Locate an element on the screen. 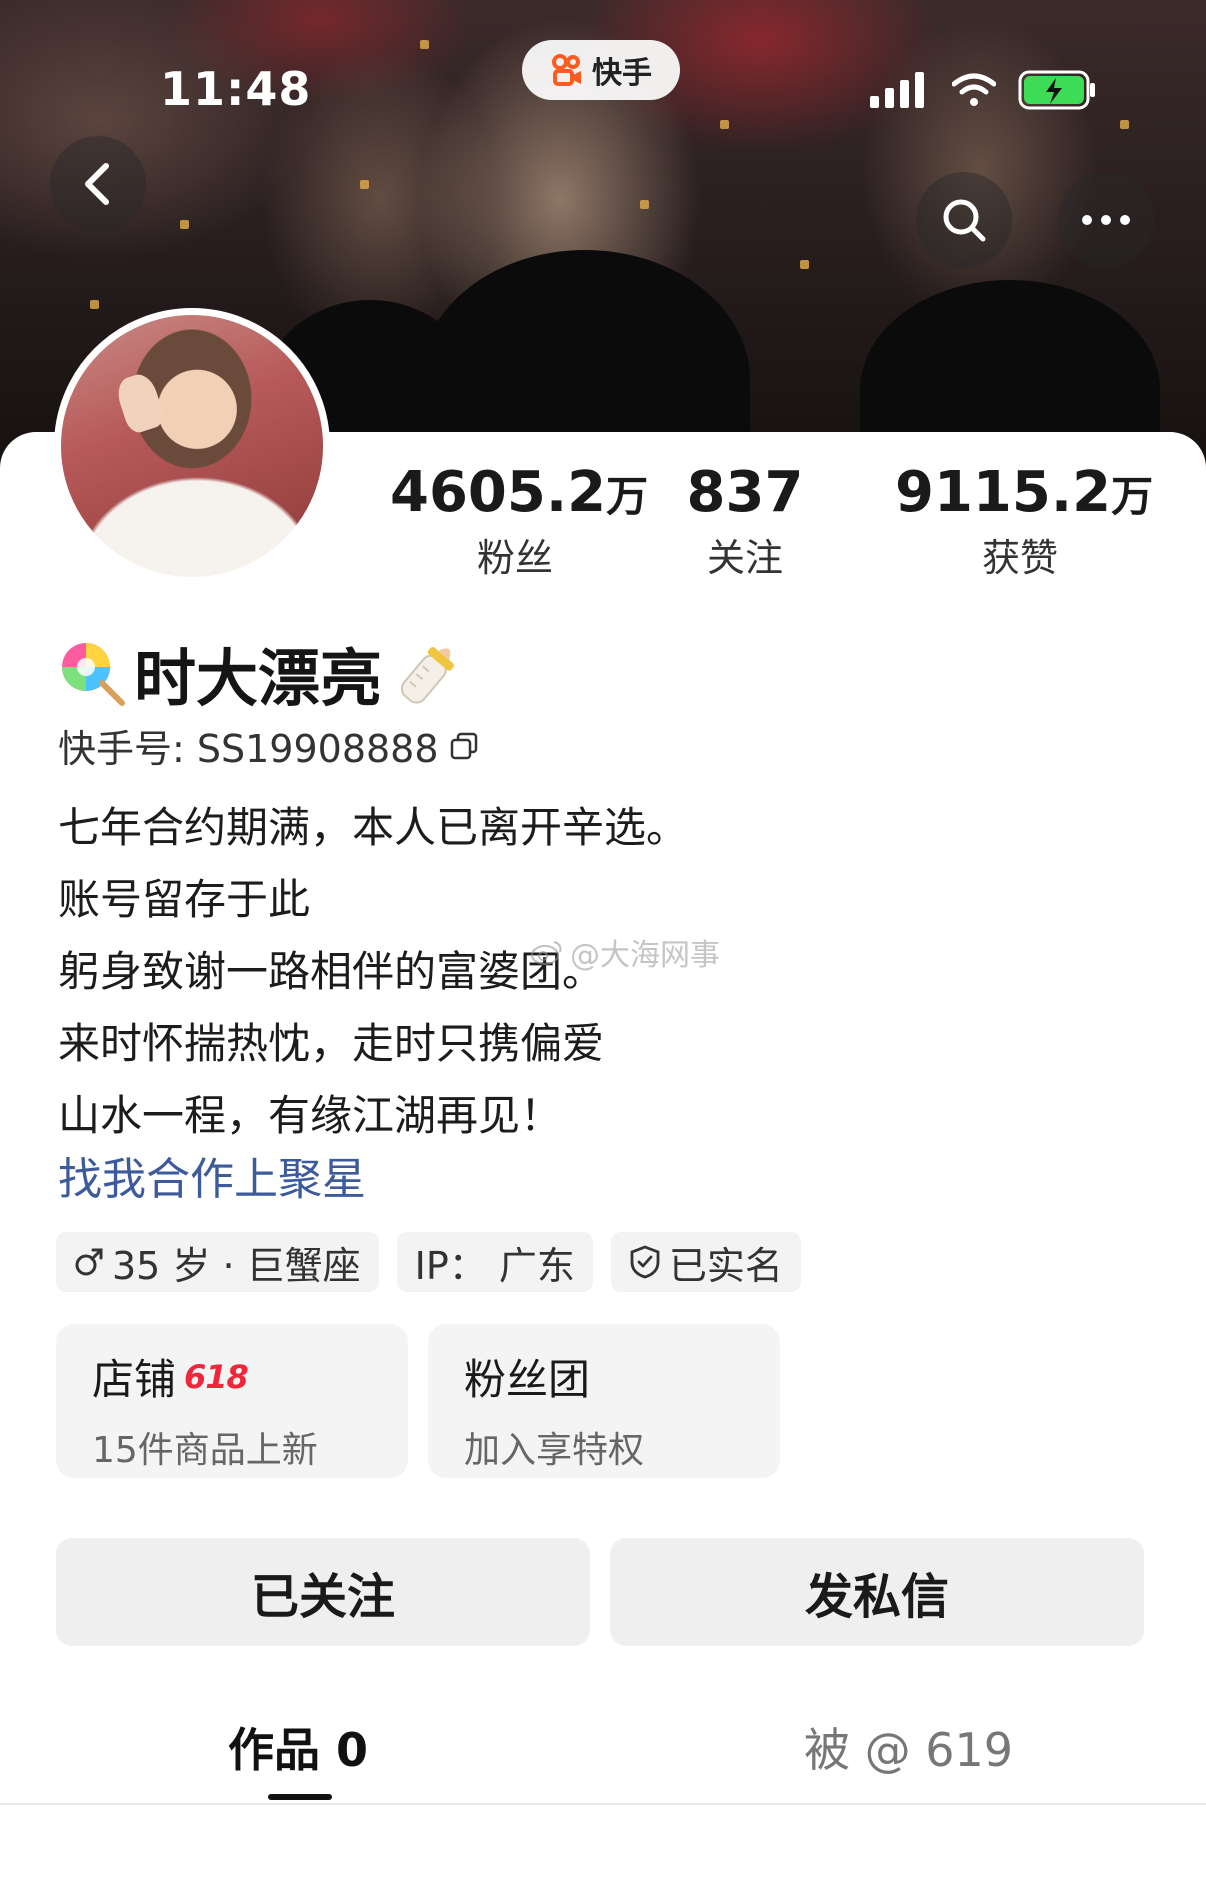 The image size is (1206, 1904). male-icon is located at coordinates (89, 1262).